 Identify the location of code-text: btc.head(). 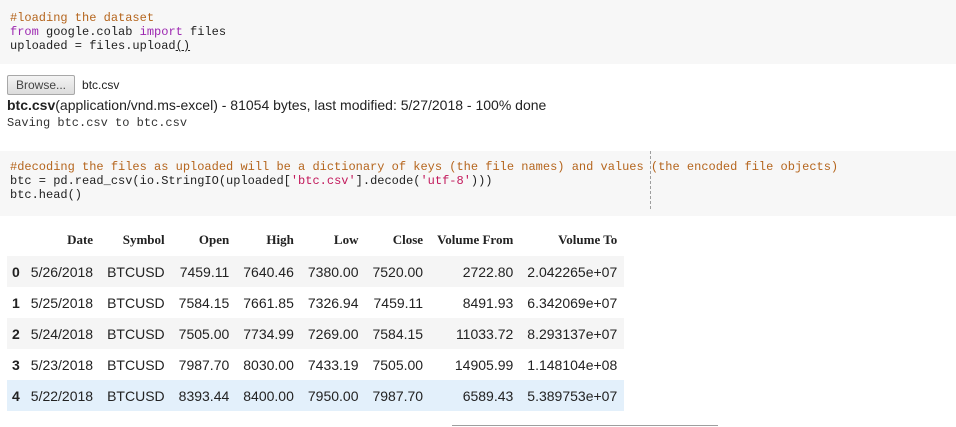
(46, 195).